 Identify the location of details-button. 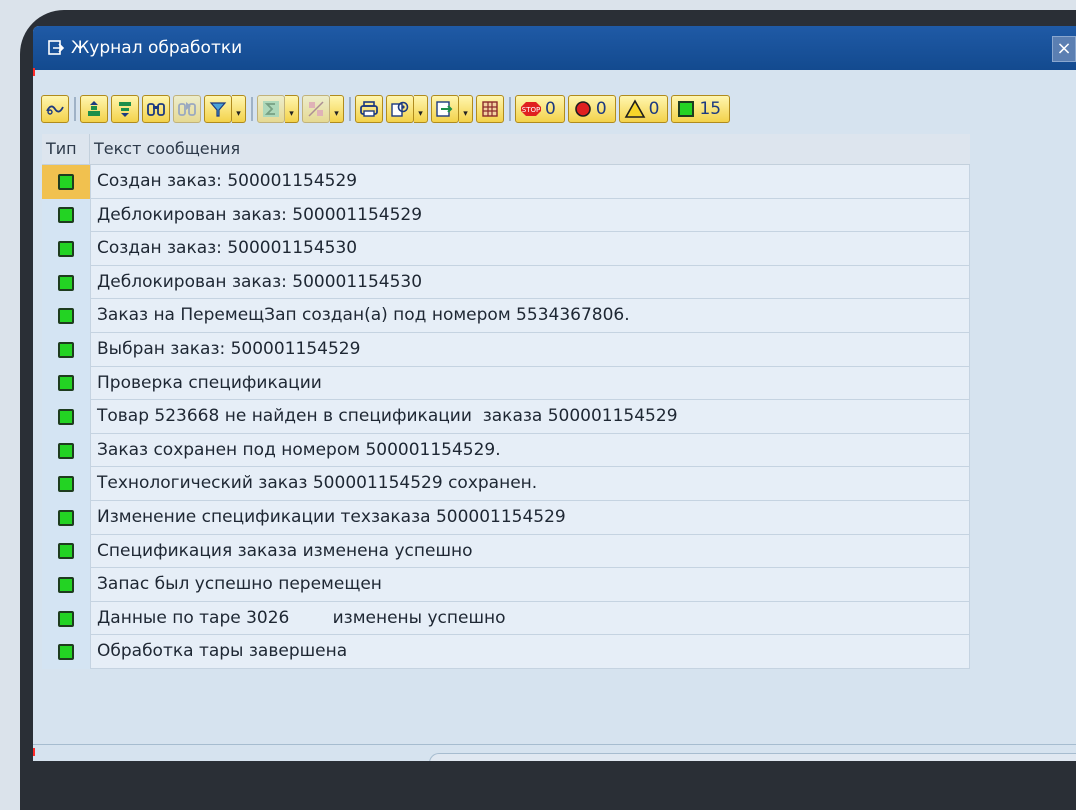
(55, 109).